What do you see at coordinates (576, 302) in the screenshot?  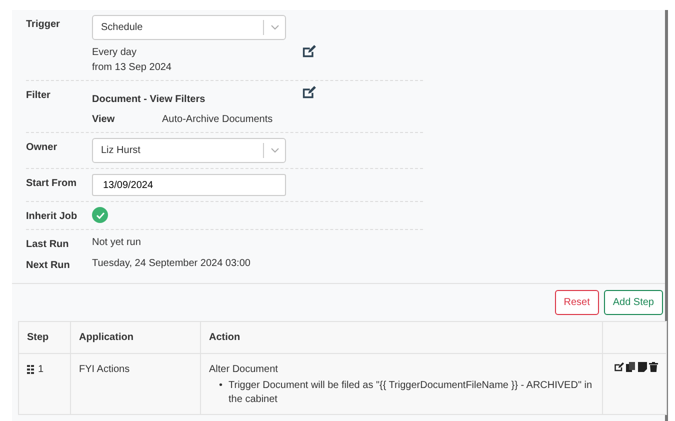 I see `reset-button: Reset` at bounding box center [576, 302].